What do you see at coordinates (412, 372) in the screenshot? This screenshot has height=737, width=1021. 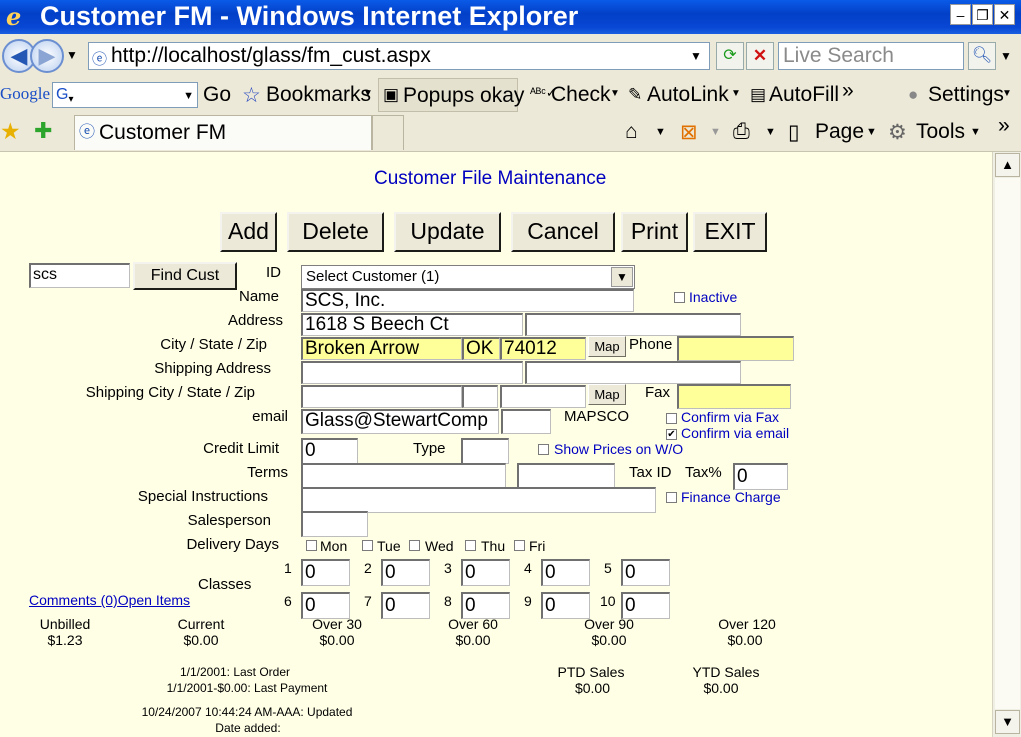 I see `shipping-address-field` at bounding box center [412, 372].